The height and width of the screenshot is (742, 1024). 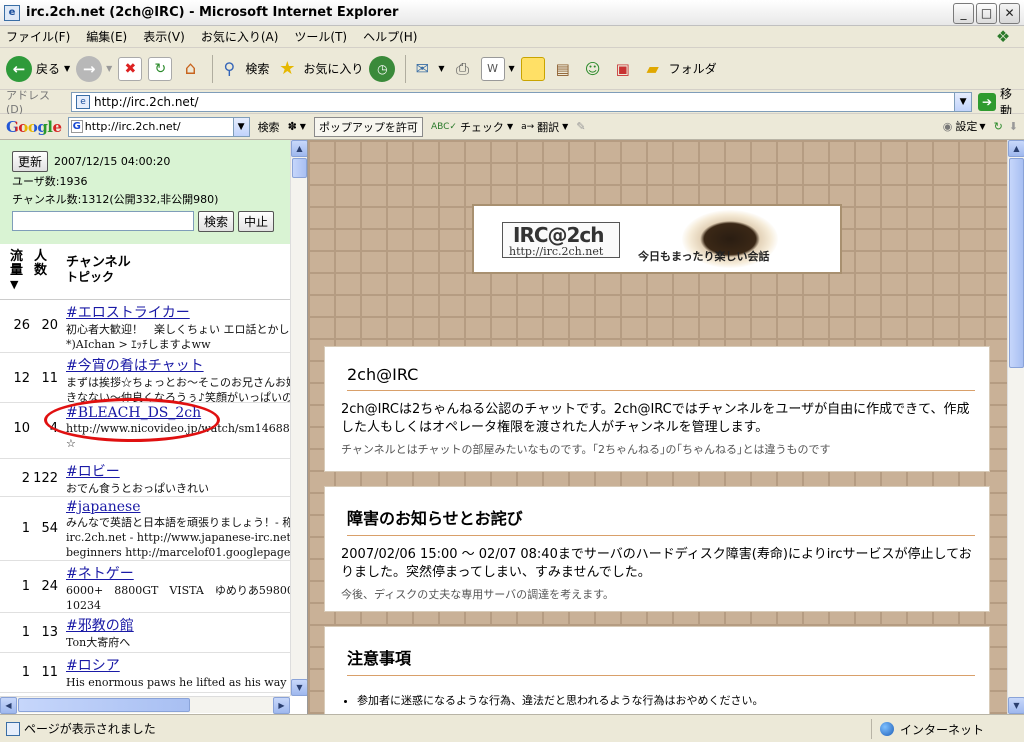 I want to click on forward-button: → ▼, so click(x=94, y=68).